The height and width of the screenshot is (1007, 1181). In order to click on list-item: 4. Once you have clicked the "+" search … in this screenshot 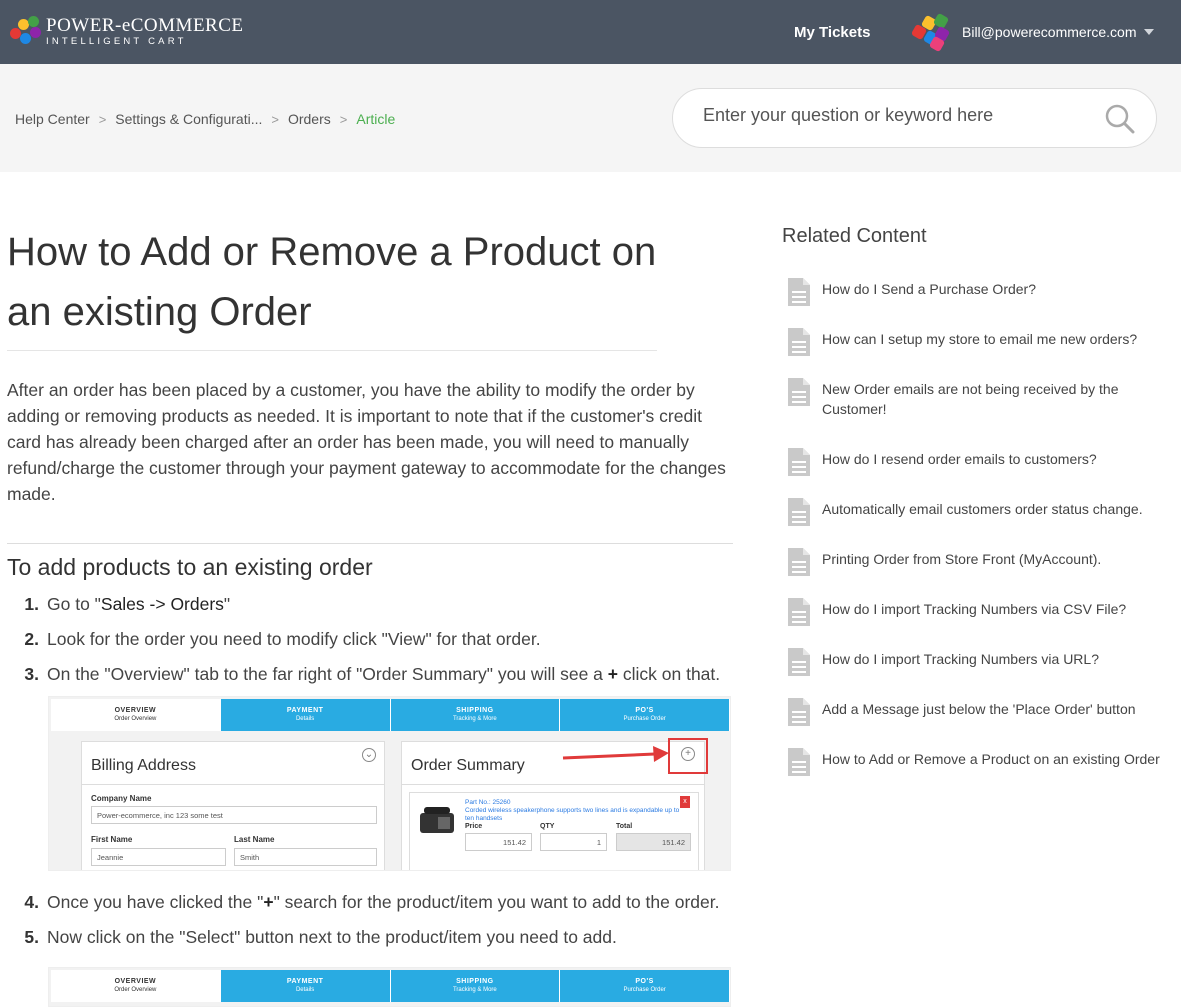, I will do `click(372, 902)`.